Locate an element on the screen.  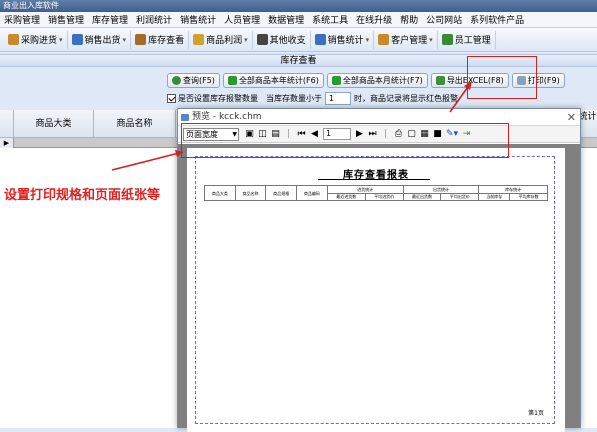
annotation-arrows is located at coordinates (291, 126).